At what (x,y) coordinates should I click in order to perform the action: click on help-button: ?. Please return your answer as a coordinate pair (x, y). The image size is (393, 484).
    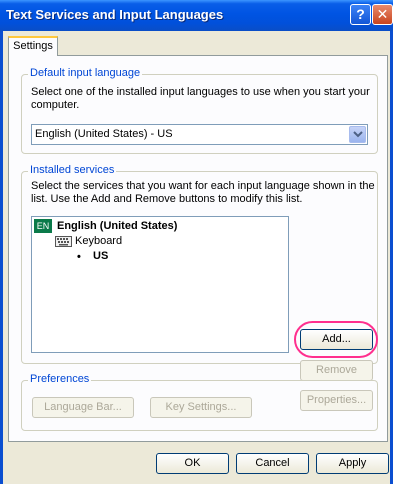
    Looking at the image, I should click on (360, 14).